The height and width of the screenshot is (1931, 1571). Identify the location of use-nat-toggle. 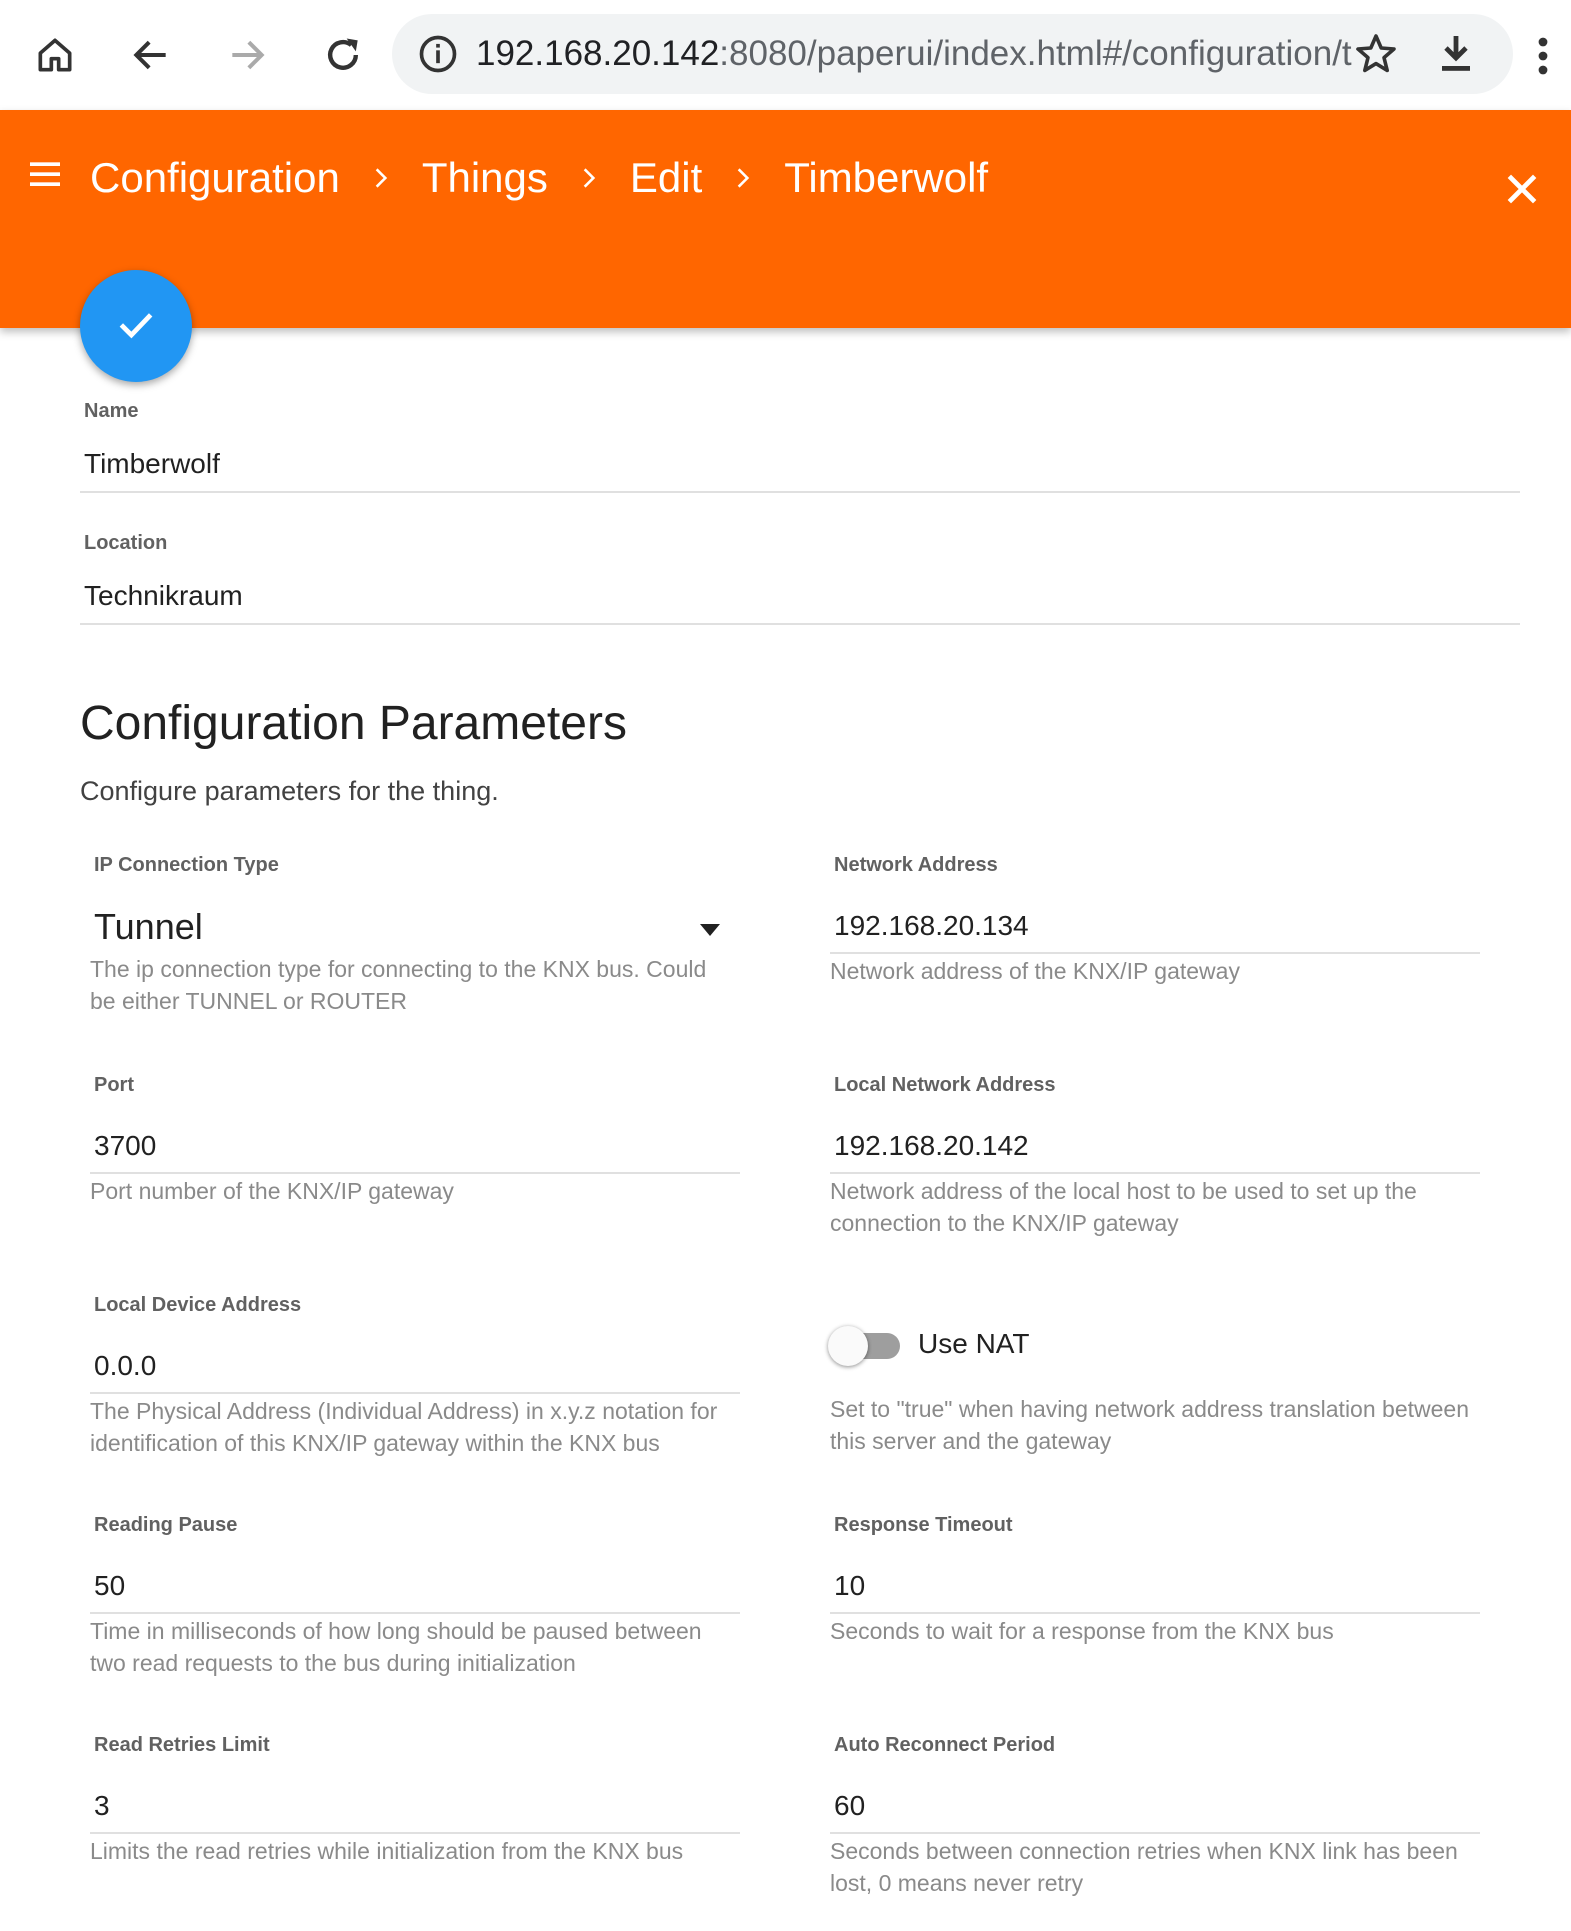
(865, 1346).